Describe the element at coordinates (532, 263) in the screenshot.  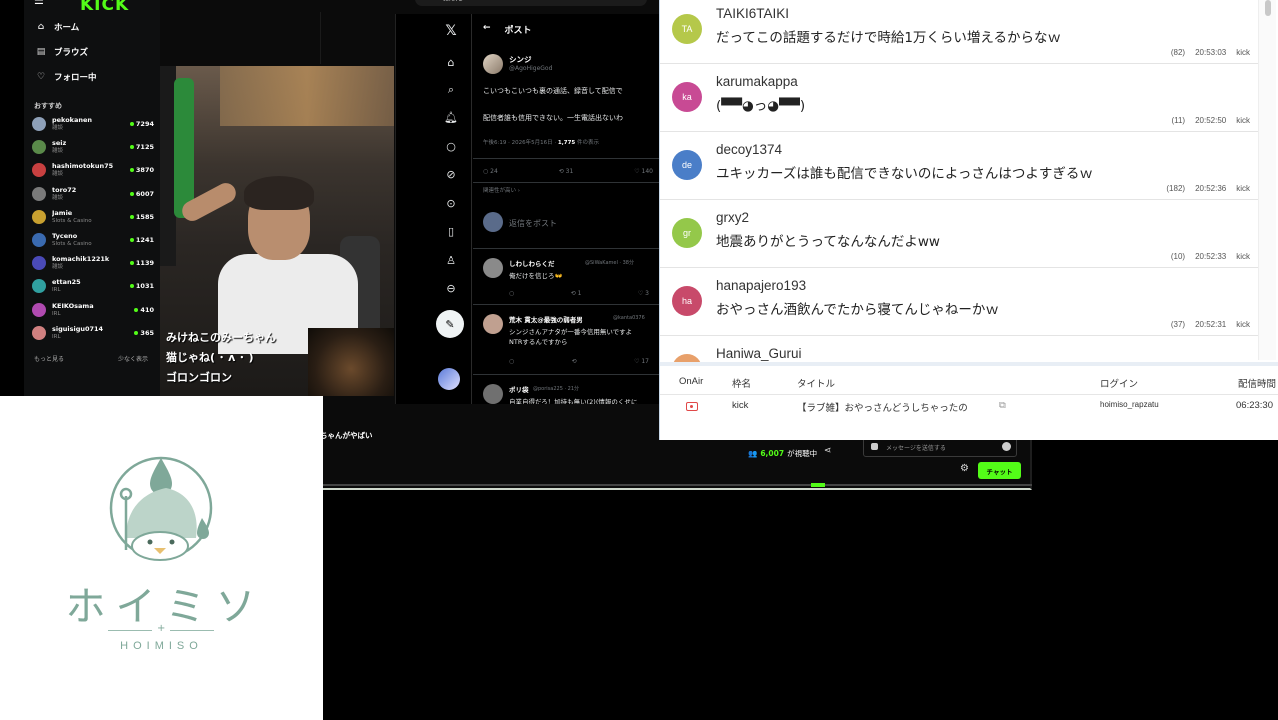
I see `reply-author: しわしわらくだ` at that location.